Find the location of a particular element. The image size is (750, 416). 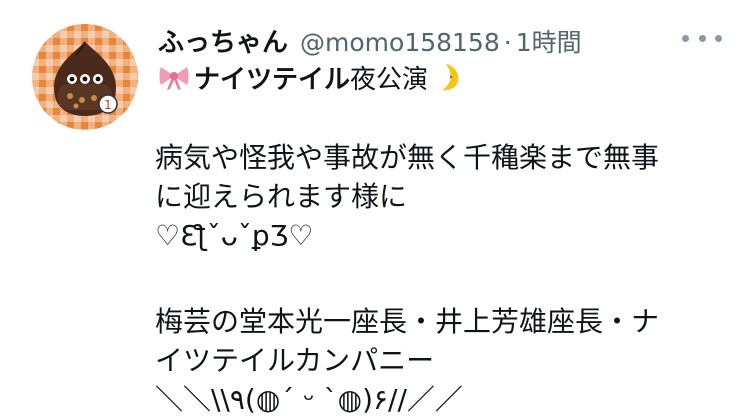

chestnut-character-icon: 1 is located at coordinates (86, 78).